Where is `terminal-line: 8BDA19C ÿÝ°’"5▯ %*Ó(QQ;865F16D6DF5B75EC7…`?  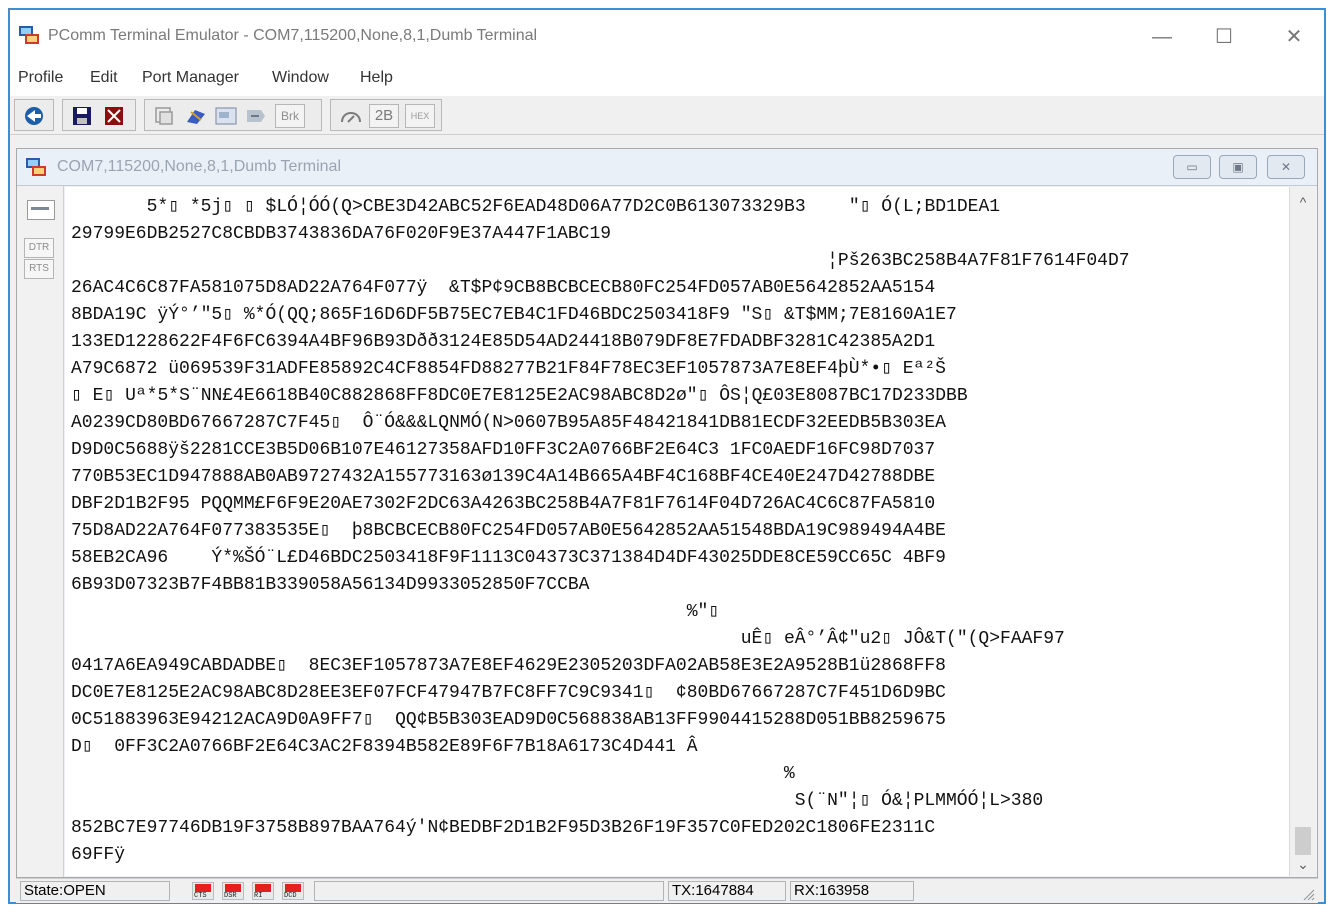
terminal-line: 8BDA19C ÿÝ°’"5▯ %*Ó(QQ;865F16D6DF5B75EC7… is located at coordinates (514, 315).